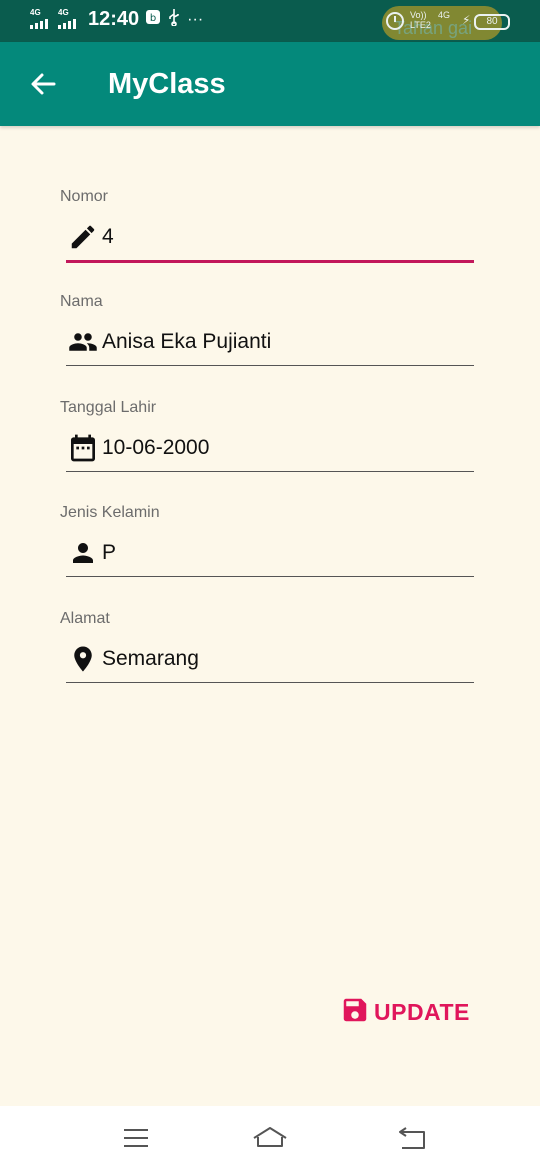 This screenshot has width=540, height=1170. Describe the element at coordinates (83, 342) in the screenshot. I see `people-icon` at that location.